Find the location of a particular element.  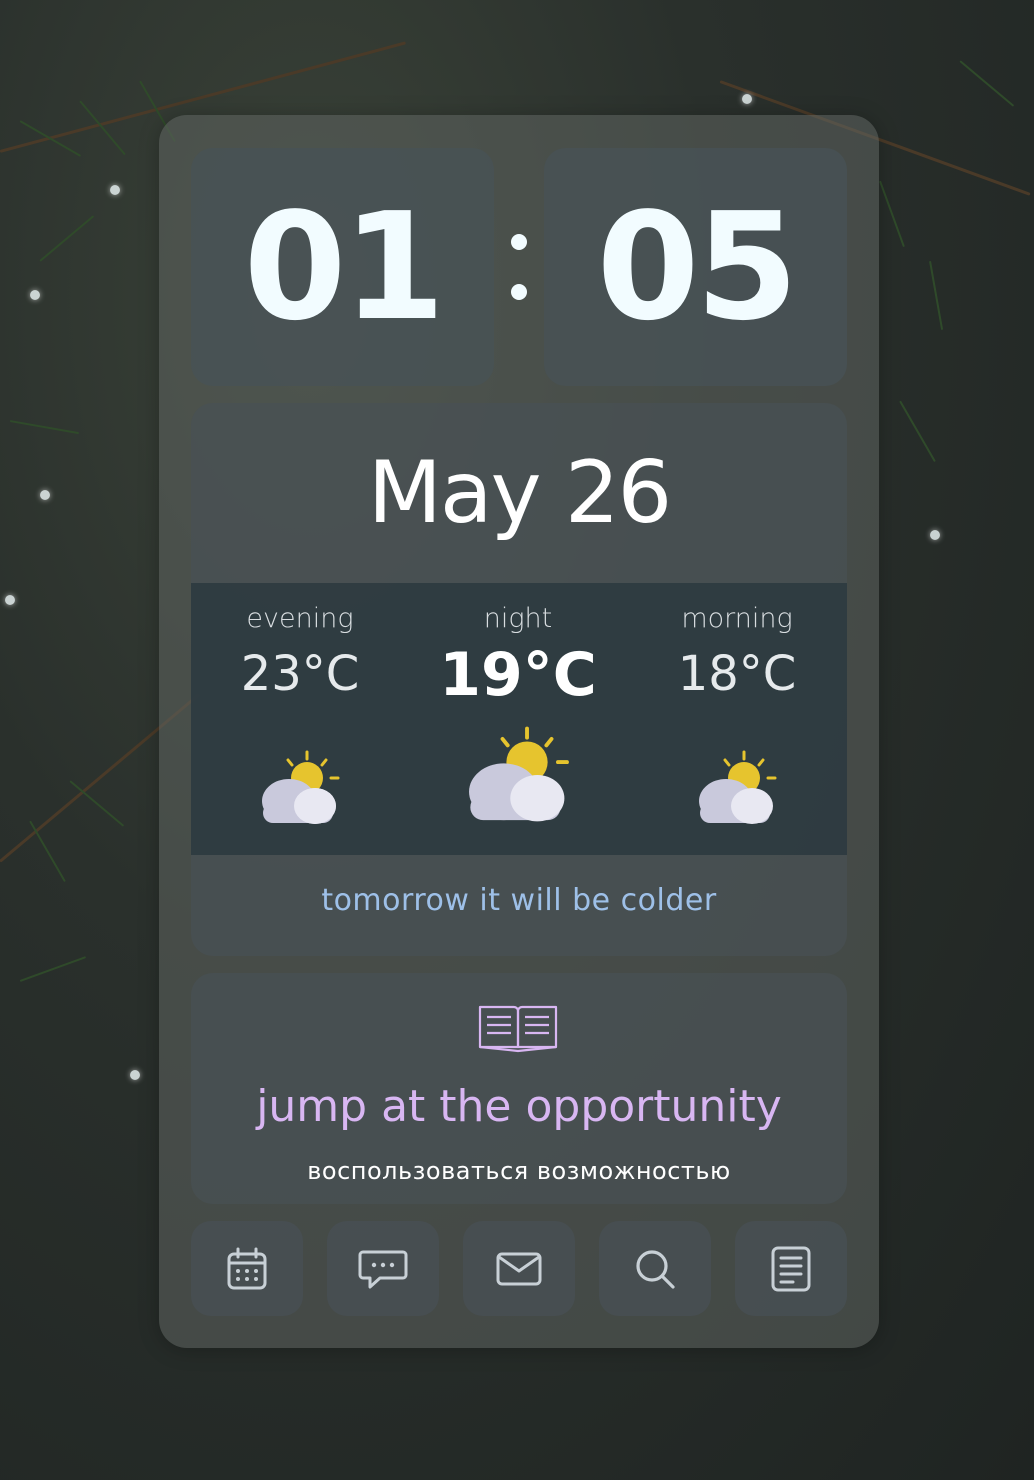

forecast-hint: tomorrow it will be colder is located at coordinates (519, 900).